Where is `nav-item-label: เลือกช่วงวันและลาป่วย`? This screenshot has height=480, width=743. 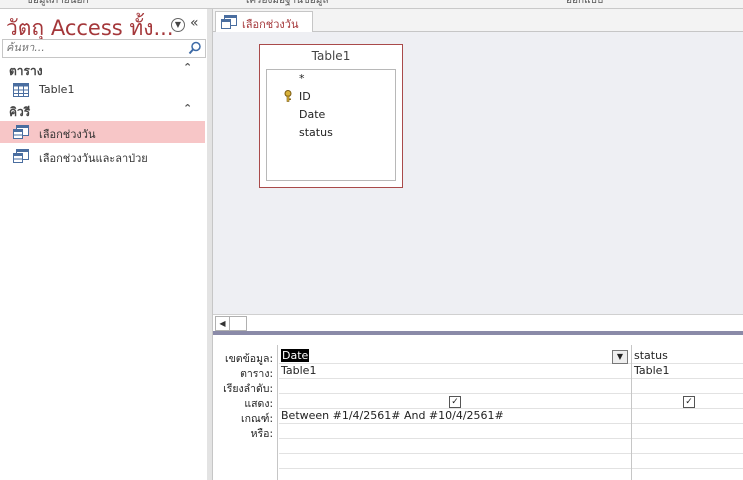
nav-item-label: เลือกช่วงวันและลาป่วย is located at coordinates (93, 158).